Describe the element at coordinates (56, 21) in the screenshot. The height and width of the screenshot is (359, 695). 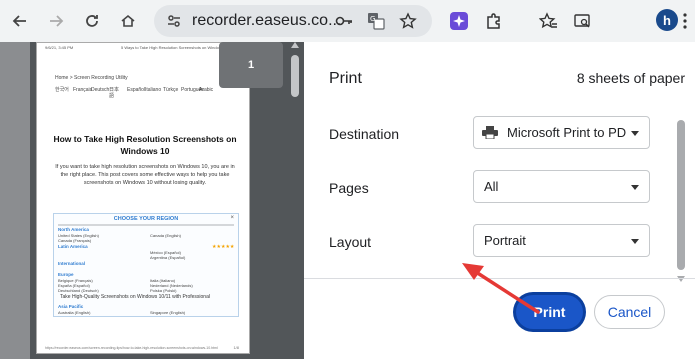
I see `forward-icon` at that location.